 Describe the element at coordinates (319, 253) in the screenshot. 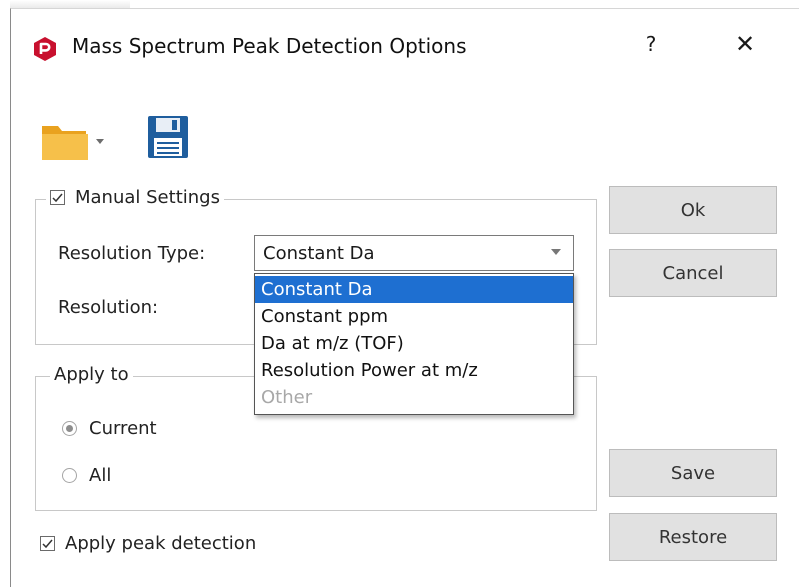

I see `resolution-type-value: Constant Da` at that location.